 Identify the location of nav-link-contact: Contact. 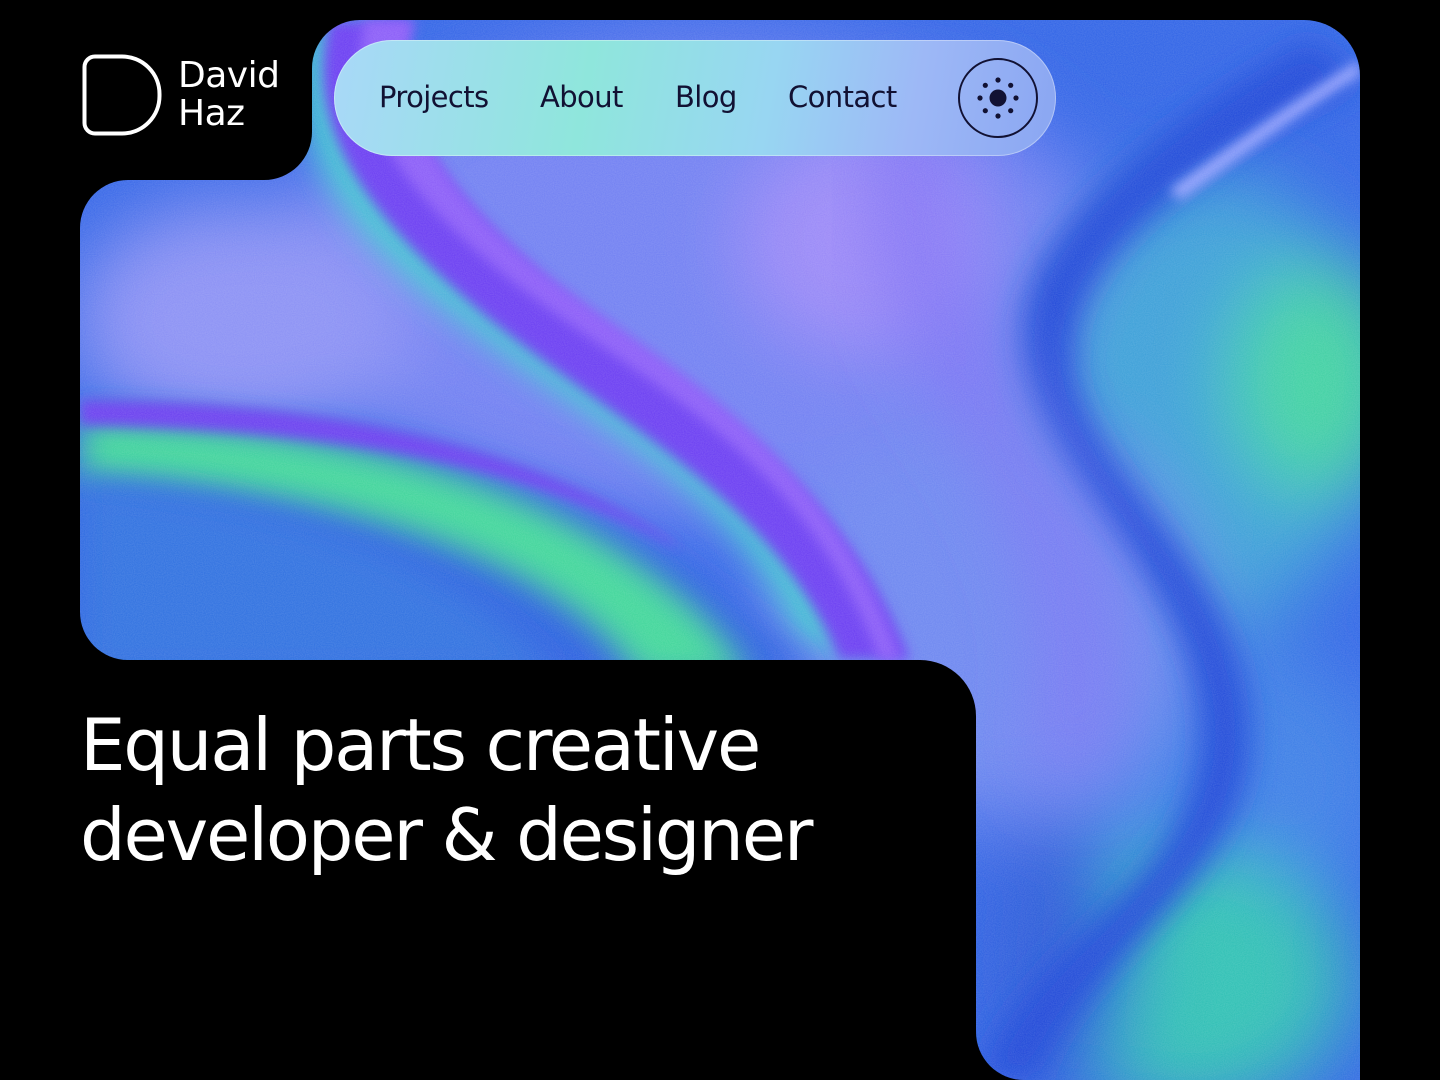
(842, 97).